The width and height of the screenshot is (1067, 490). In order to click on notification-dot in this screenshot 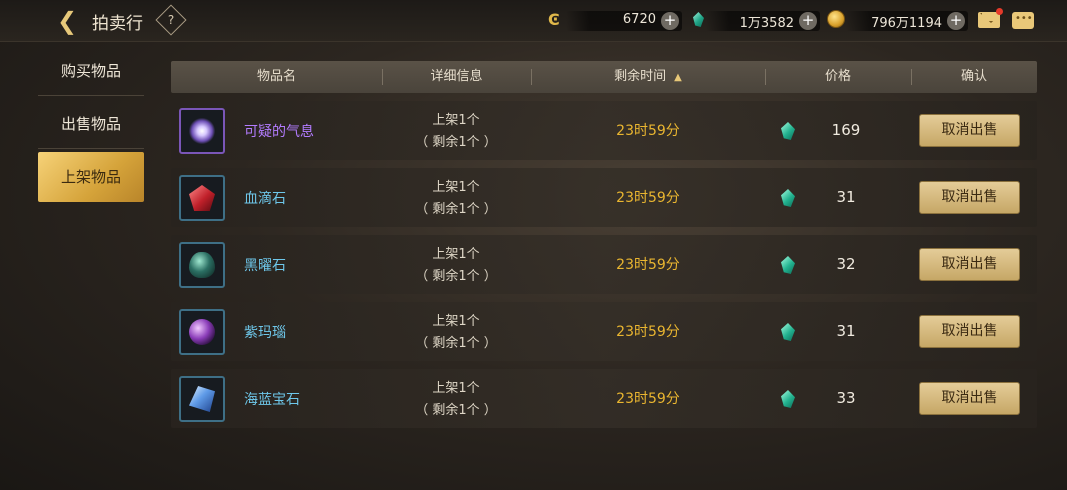, I will do `click(999, 11)`.